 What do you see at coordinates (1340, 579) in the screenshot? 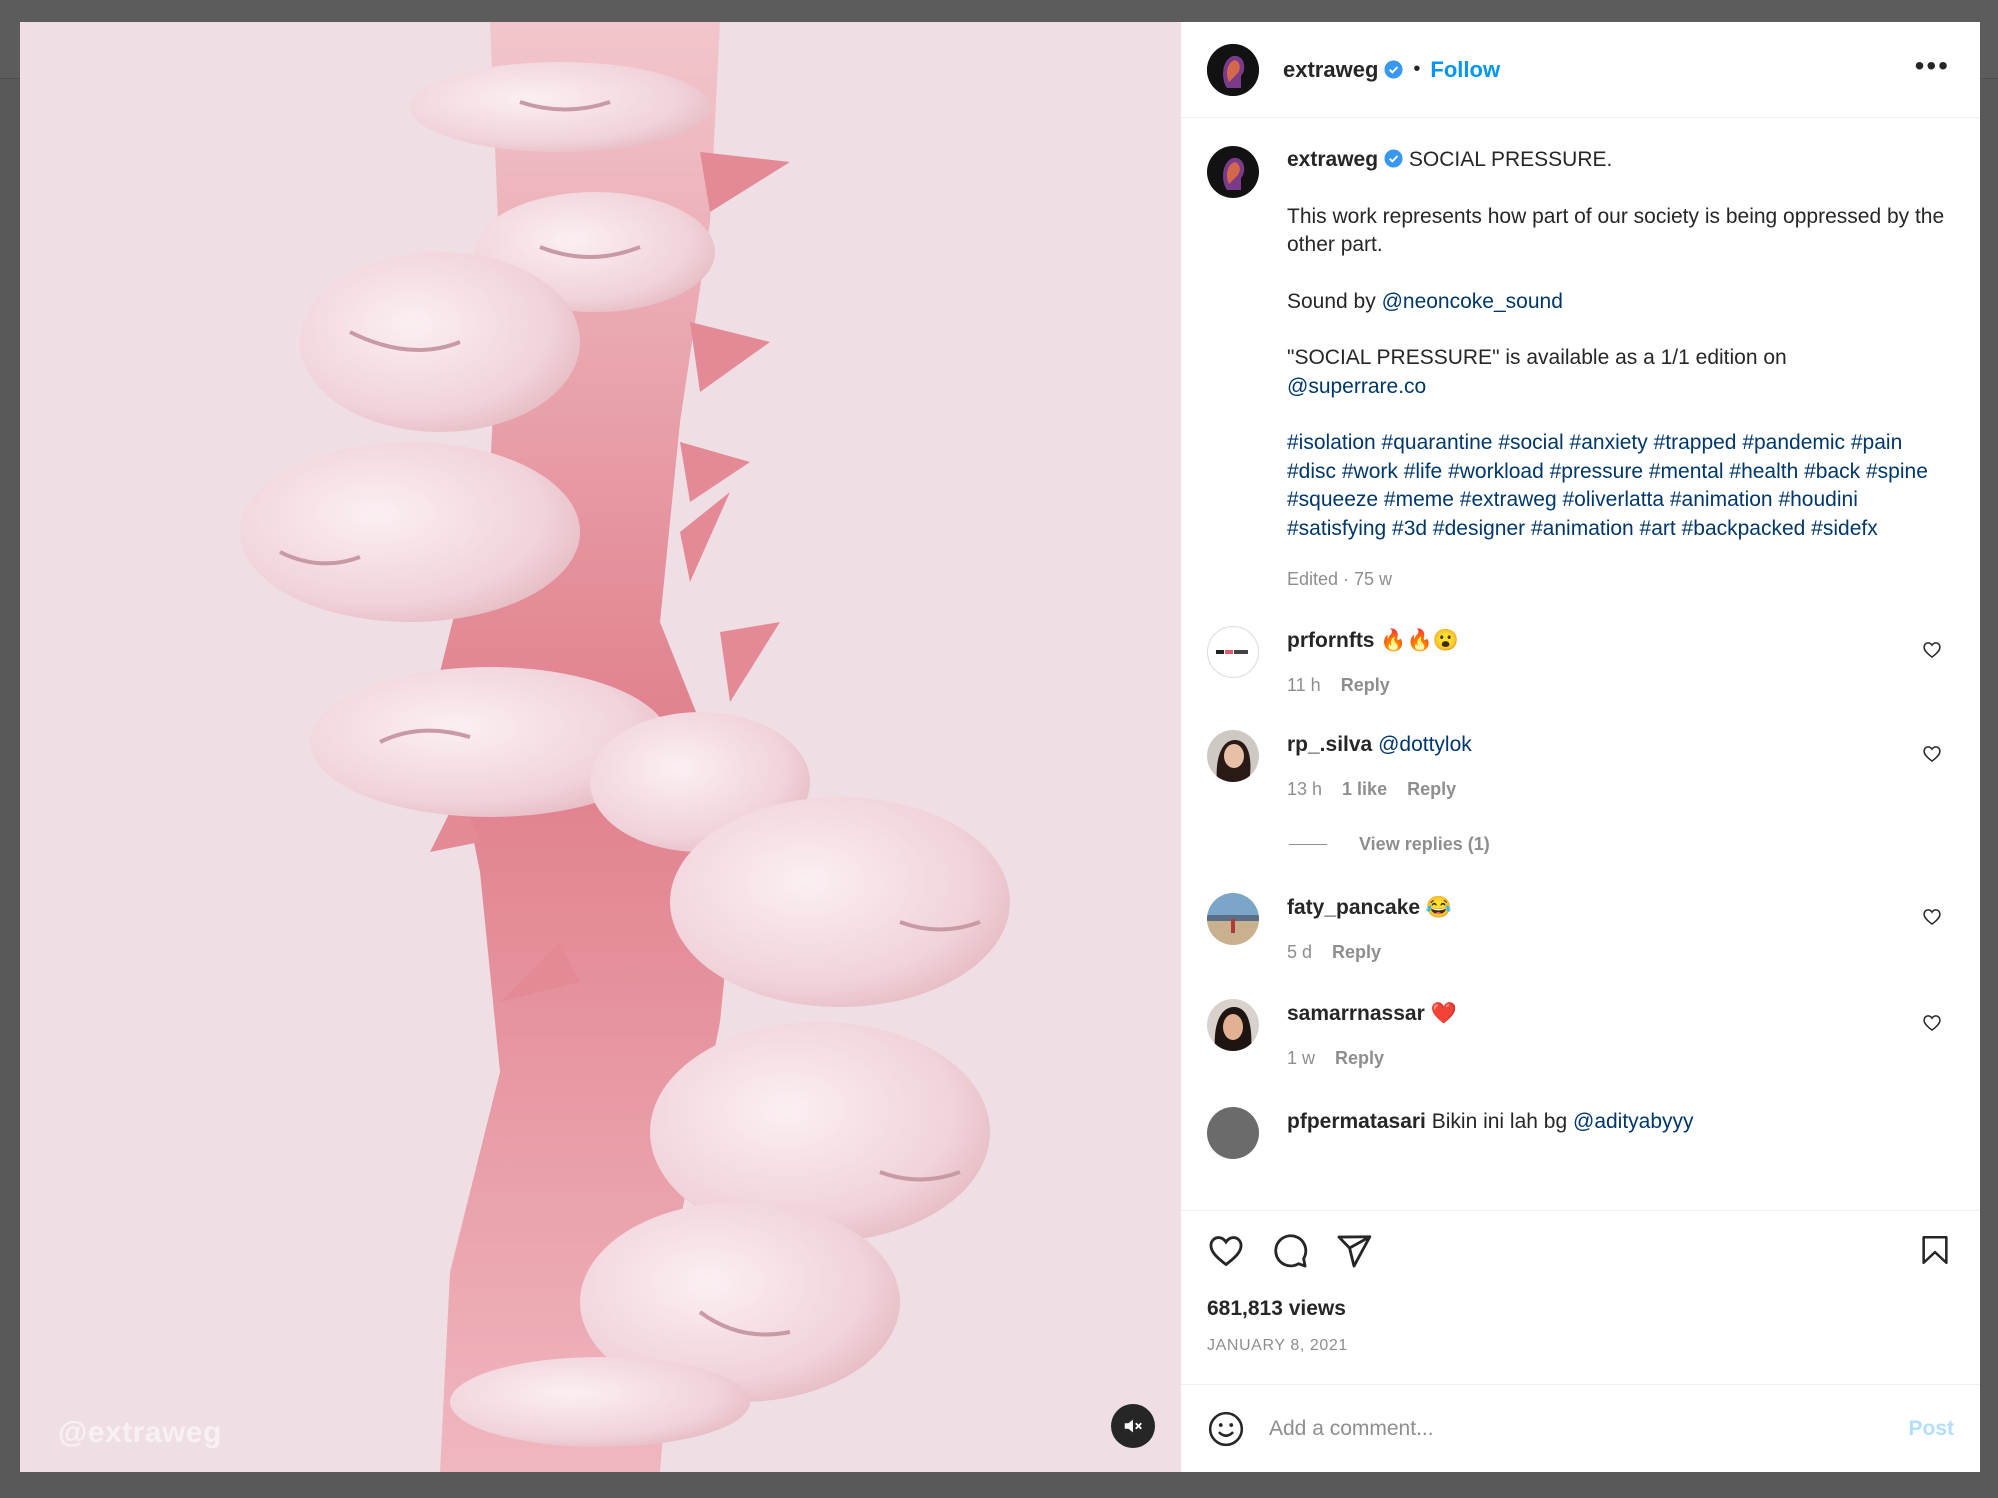
I see `caption-meta: Edited · 75 w` at bounding box center [1340, 579].